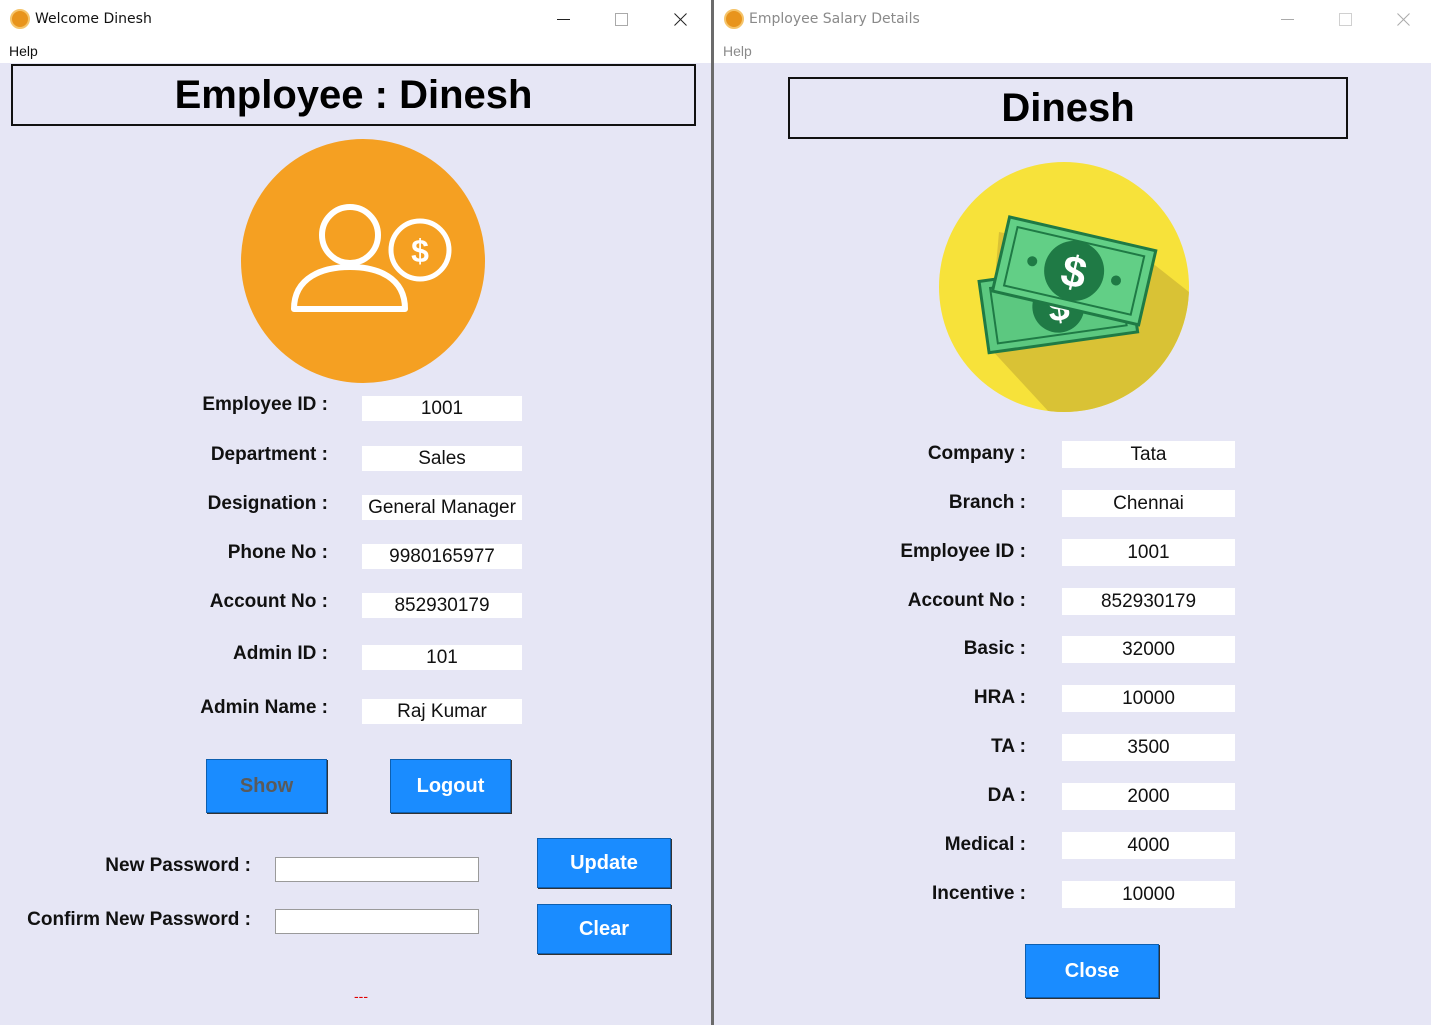  Describe the element at coordinates (1148, 747) in the screenshot. I see `field-value: 3500` at that location.